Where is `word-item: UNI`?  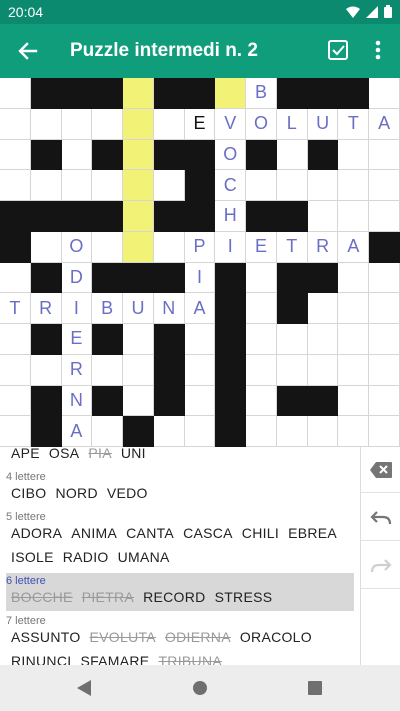
word-item: UNI is located at coordinates (133, 454).